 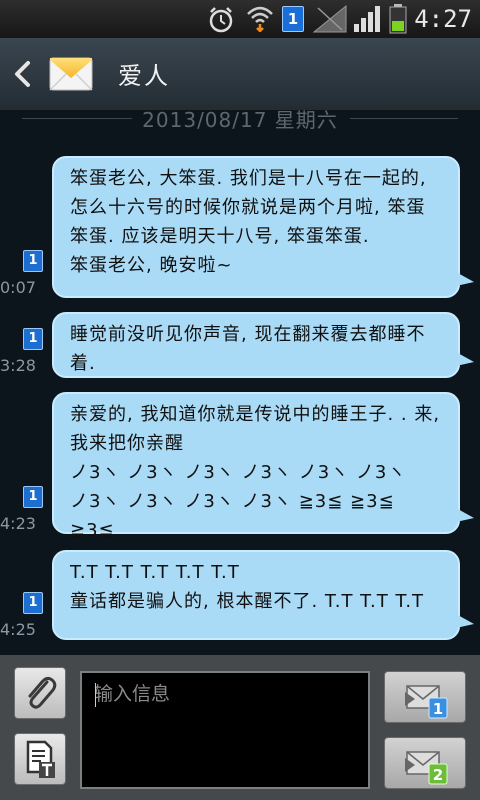 What do you see at coordinates (443, 19) in the screenshot?
I see `status-time: 4:27` at bounding box center [443, 19].